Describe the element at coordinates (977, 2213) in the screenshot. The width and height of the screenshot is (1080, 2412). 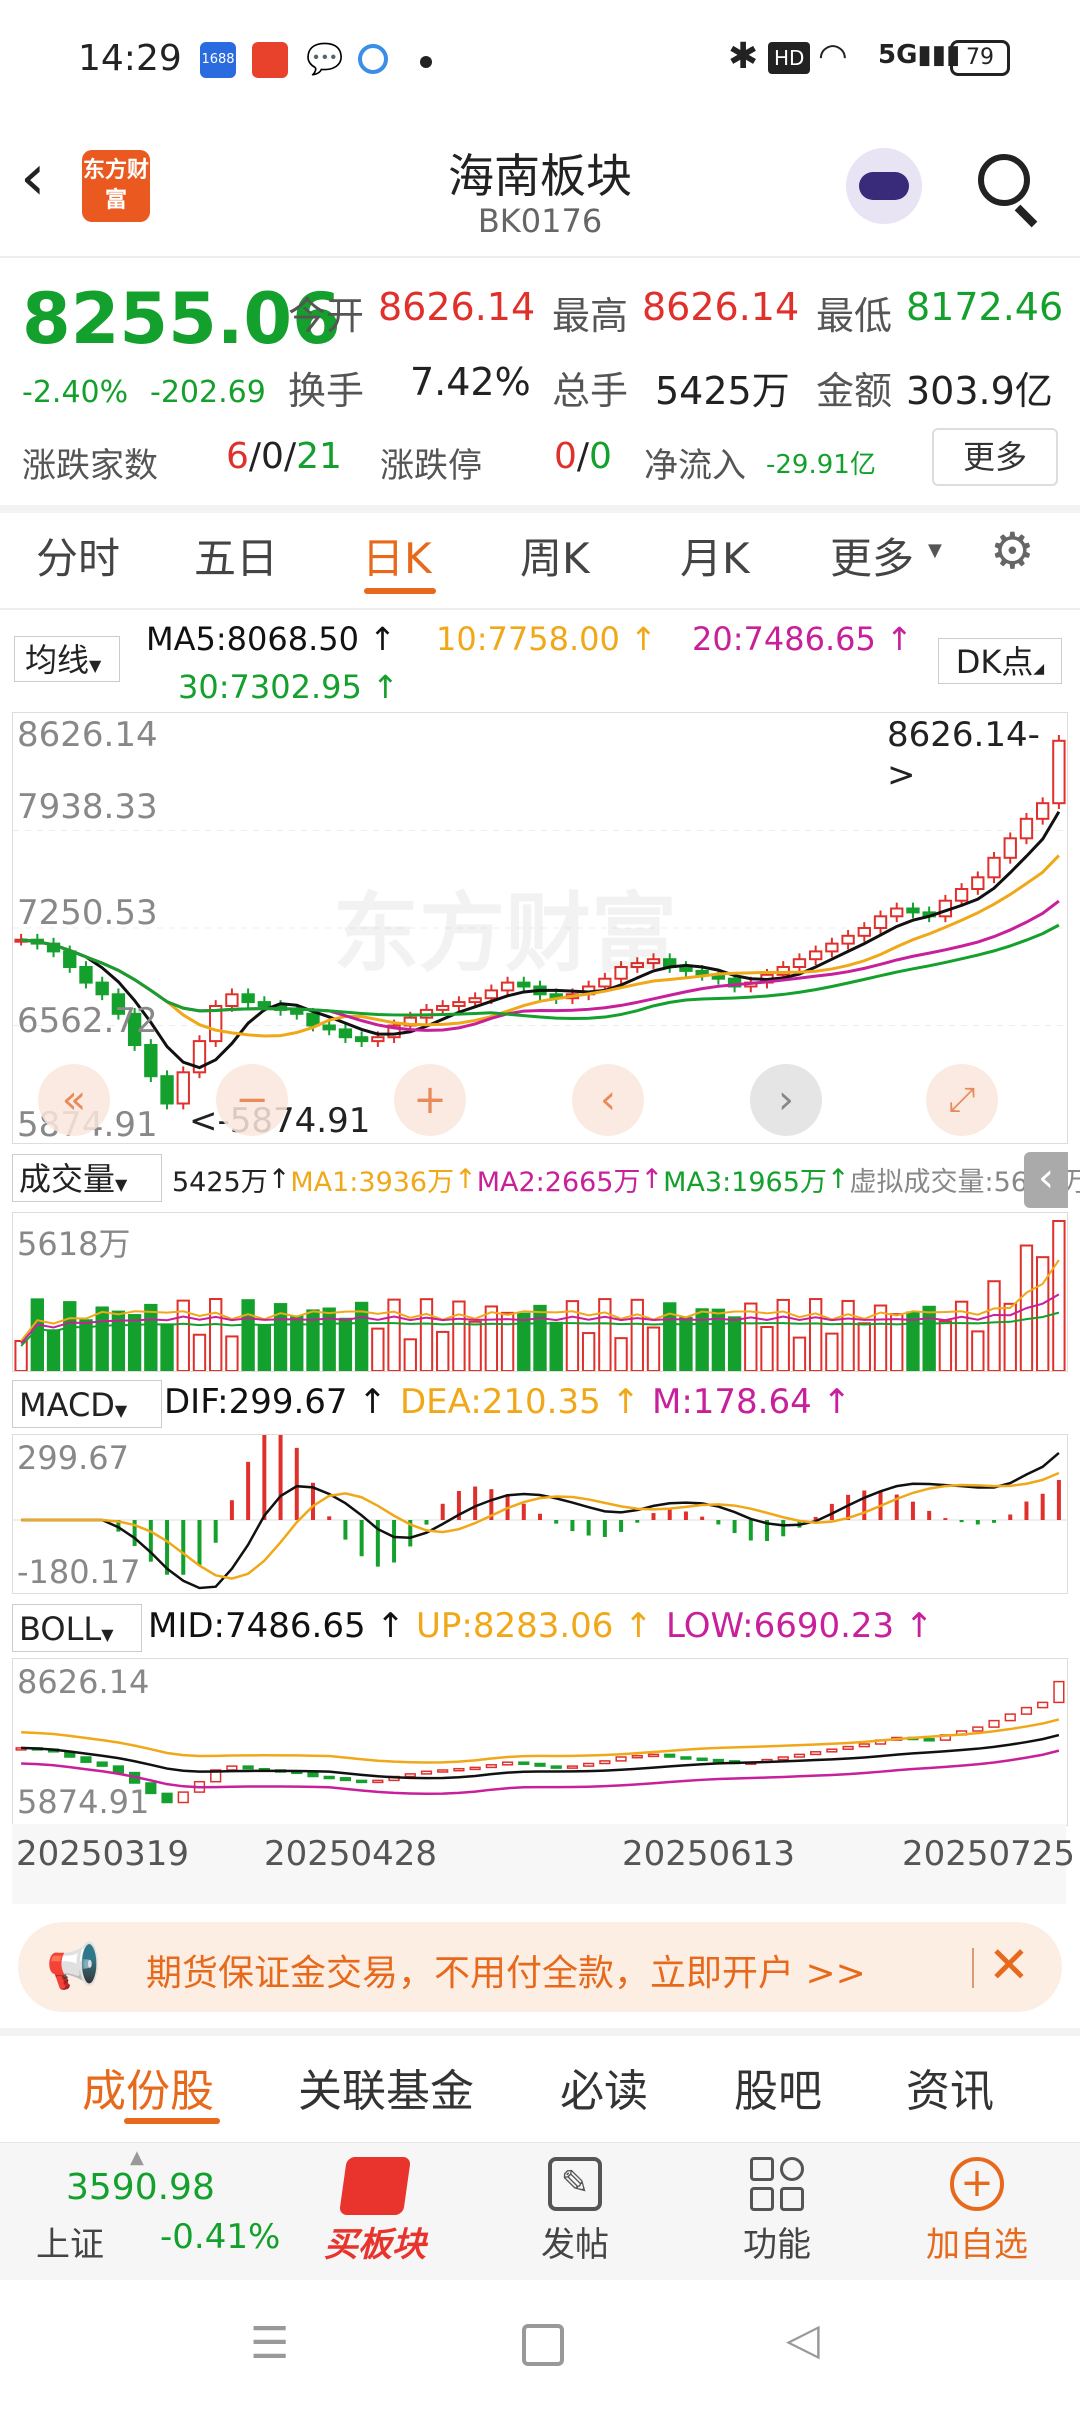
I see `add-watchlist-button: + 加自选` at that location.